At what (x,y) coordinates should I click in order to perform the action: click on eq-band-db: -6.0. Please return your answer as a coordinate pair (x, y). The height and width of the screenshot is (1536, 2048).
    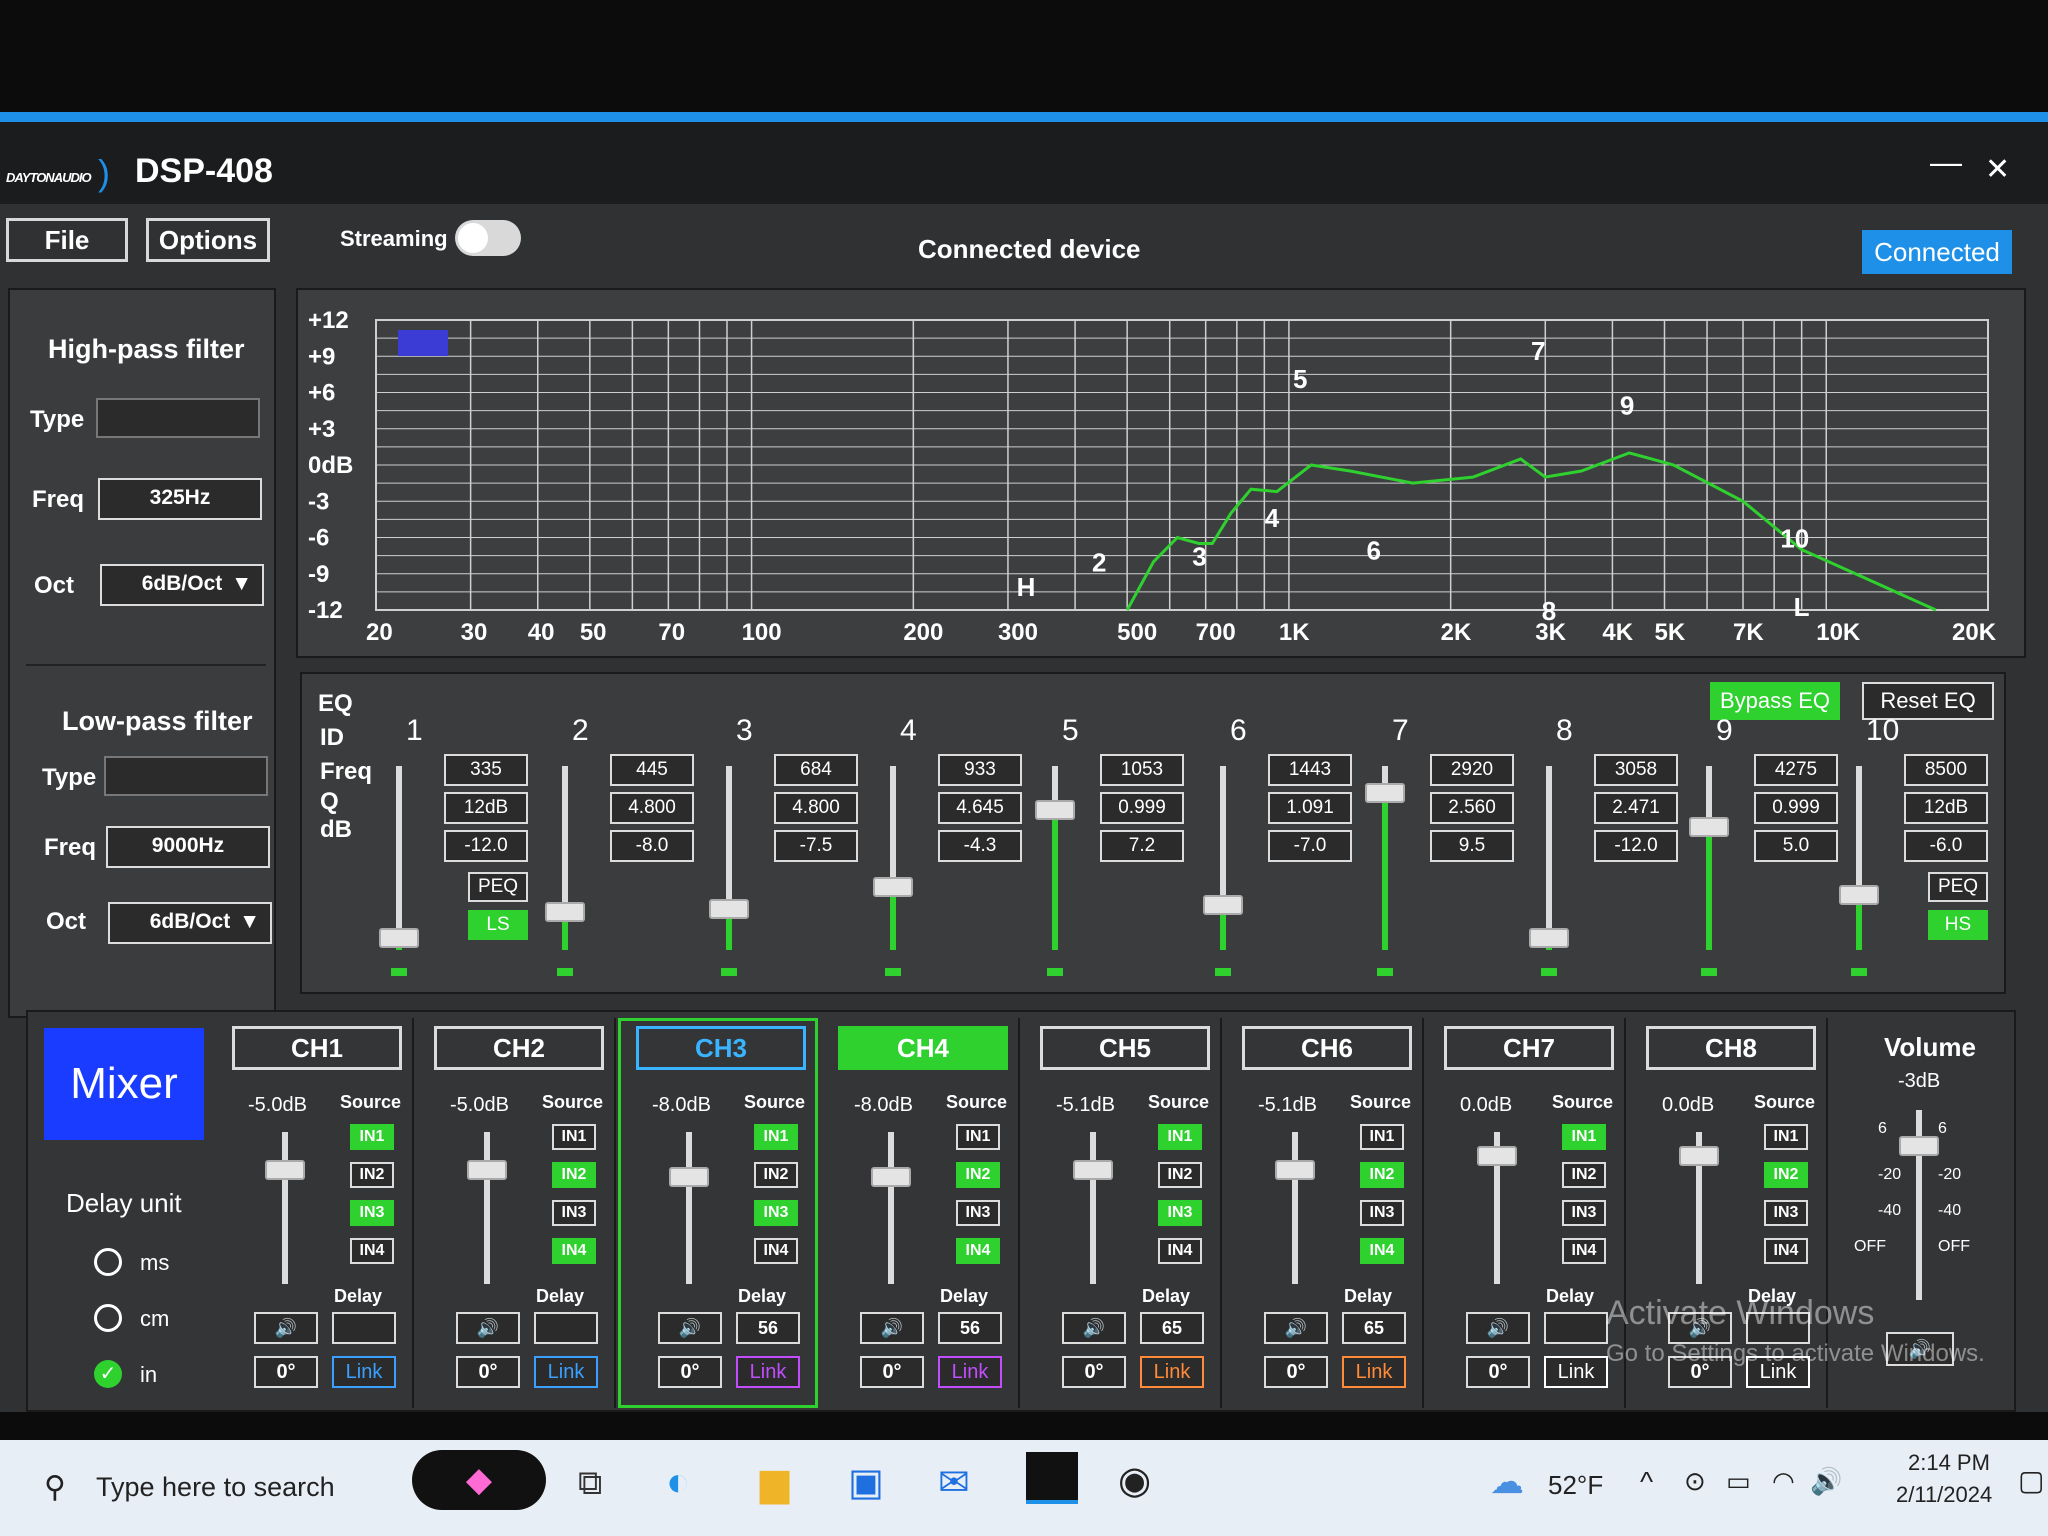
    Looking at the image, I should click on (1946, 846).